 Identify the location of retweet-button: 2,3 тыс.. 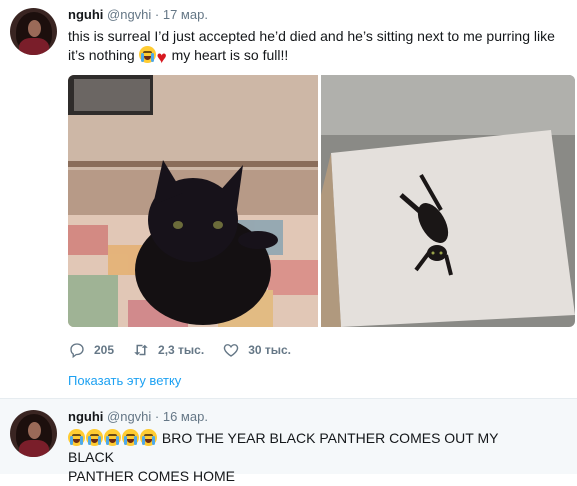
(168, 350).